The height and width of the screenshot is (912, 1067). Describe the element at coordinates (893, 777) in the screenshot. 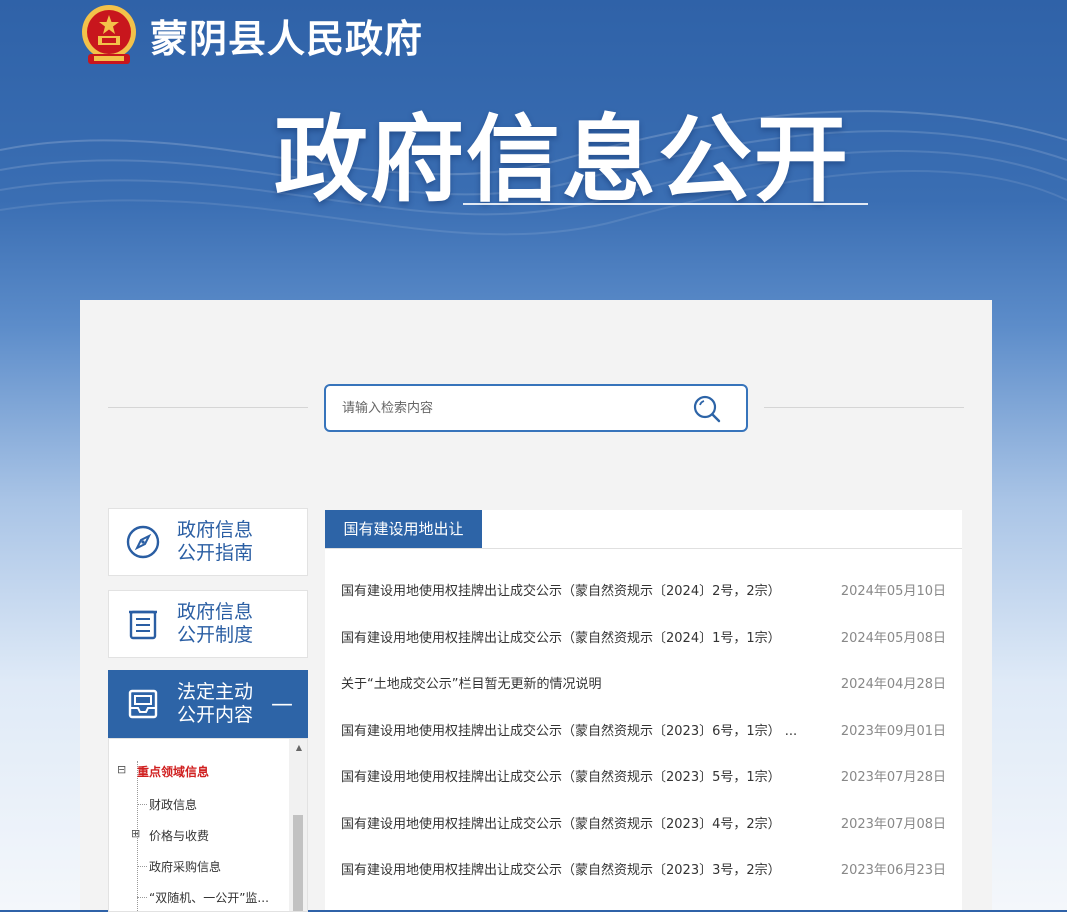

I see `news-date: 2023年07月28日` at that location.